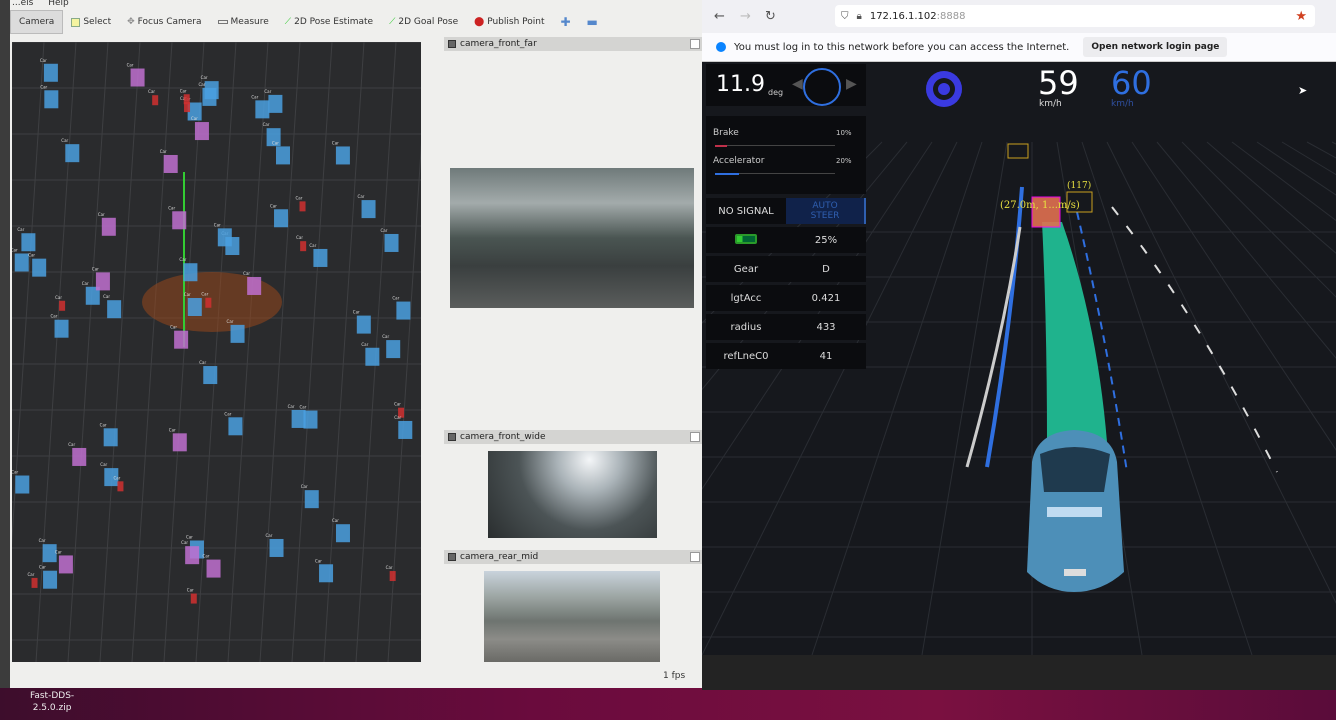  What do you see at coordinates (746, 356) in the screenshot?
I see `info-key: refLneC0` at bounding box center [746, 356].